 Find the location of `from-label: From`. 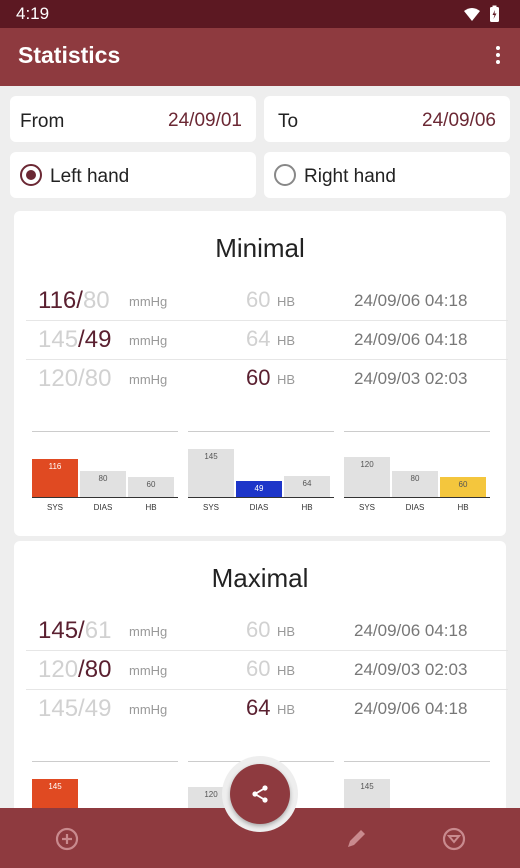

from-label: From is located at coordinates (42, 121).